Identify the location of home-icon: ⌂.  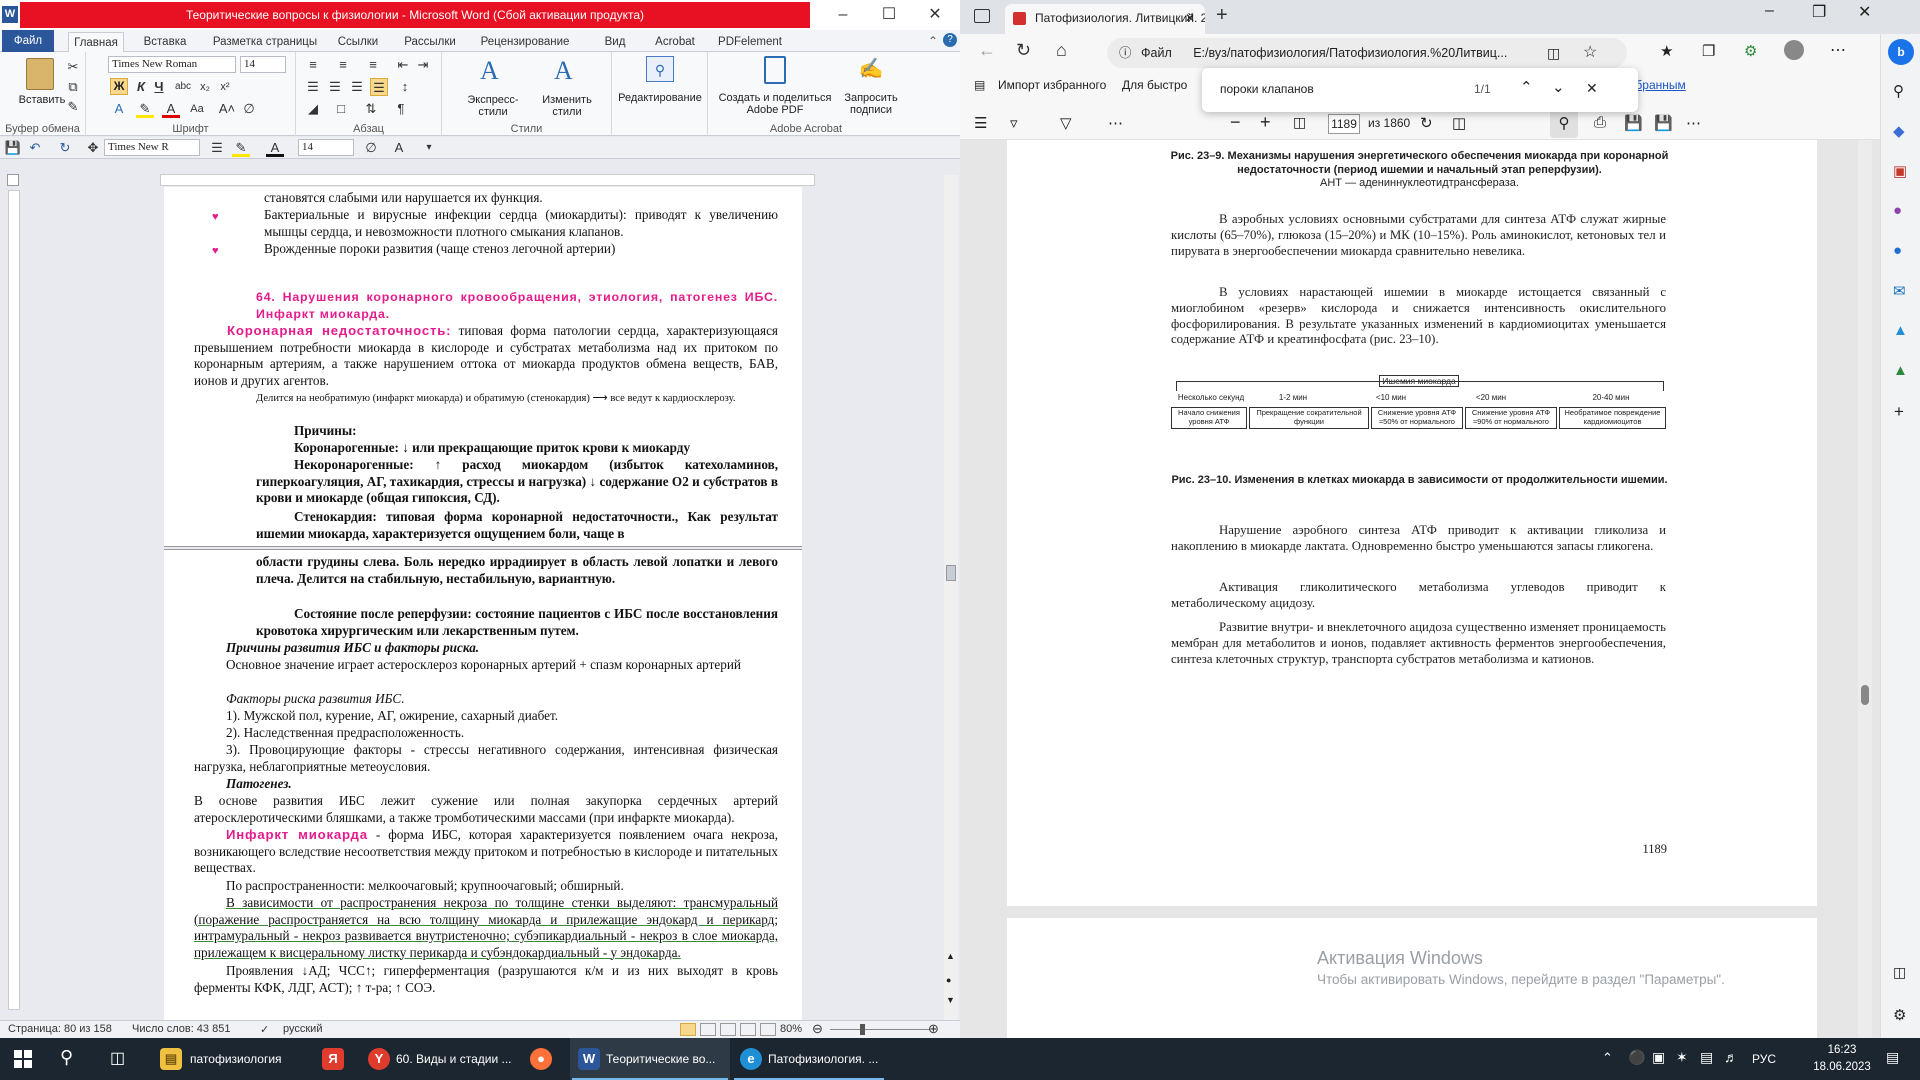
(1061, 50).